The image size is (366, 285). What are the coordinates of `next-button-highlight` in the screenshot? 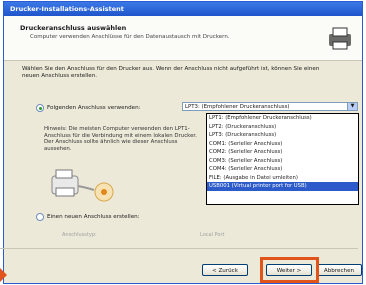 It's located at (289, 270).